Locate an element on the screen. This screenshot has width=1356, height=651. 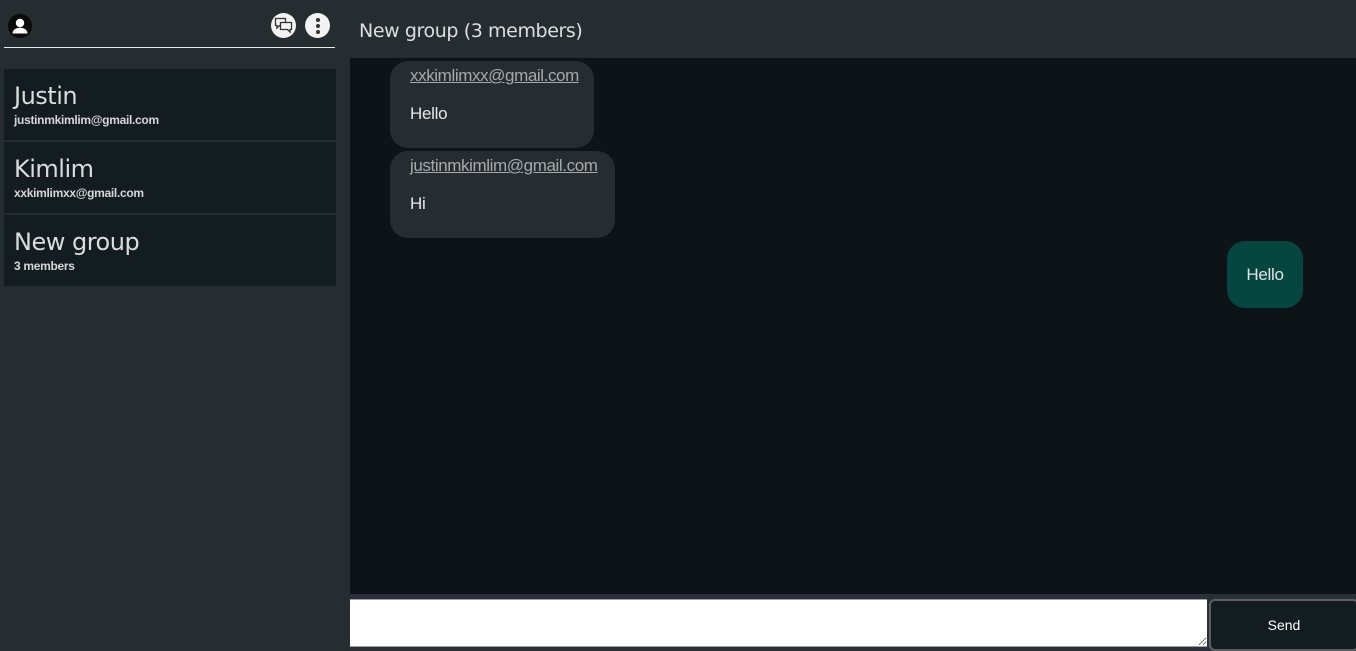
conversation-item-new-group: New group 3 members is located at coordinates (170, 250).